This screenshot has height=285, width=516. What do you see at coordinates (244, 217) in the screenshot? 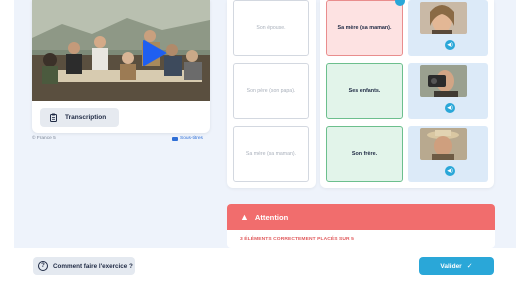
I see `warning-icon: ▲` at bounding box center [244, 217].